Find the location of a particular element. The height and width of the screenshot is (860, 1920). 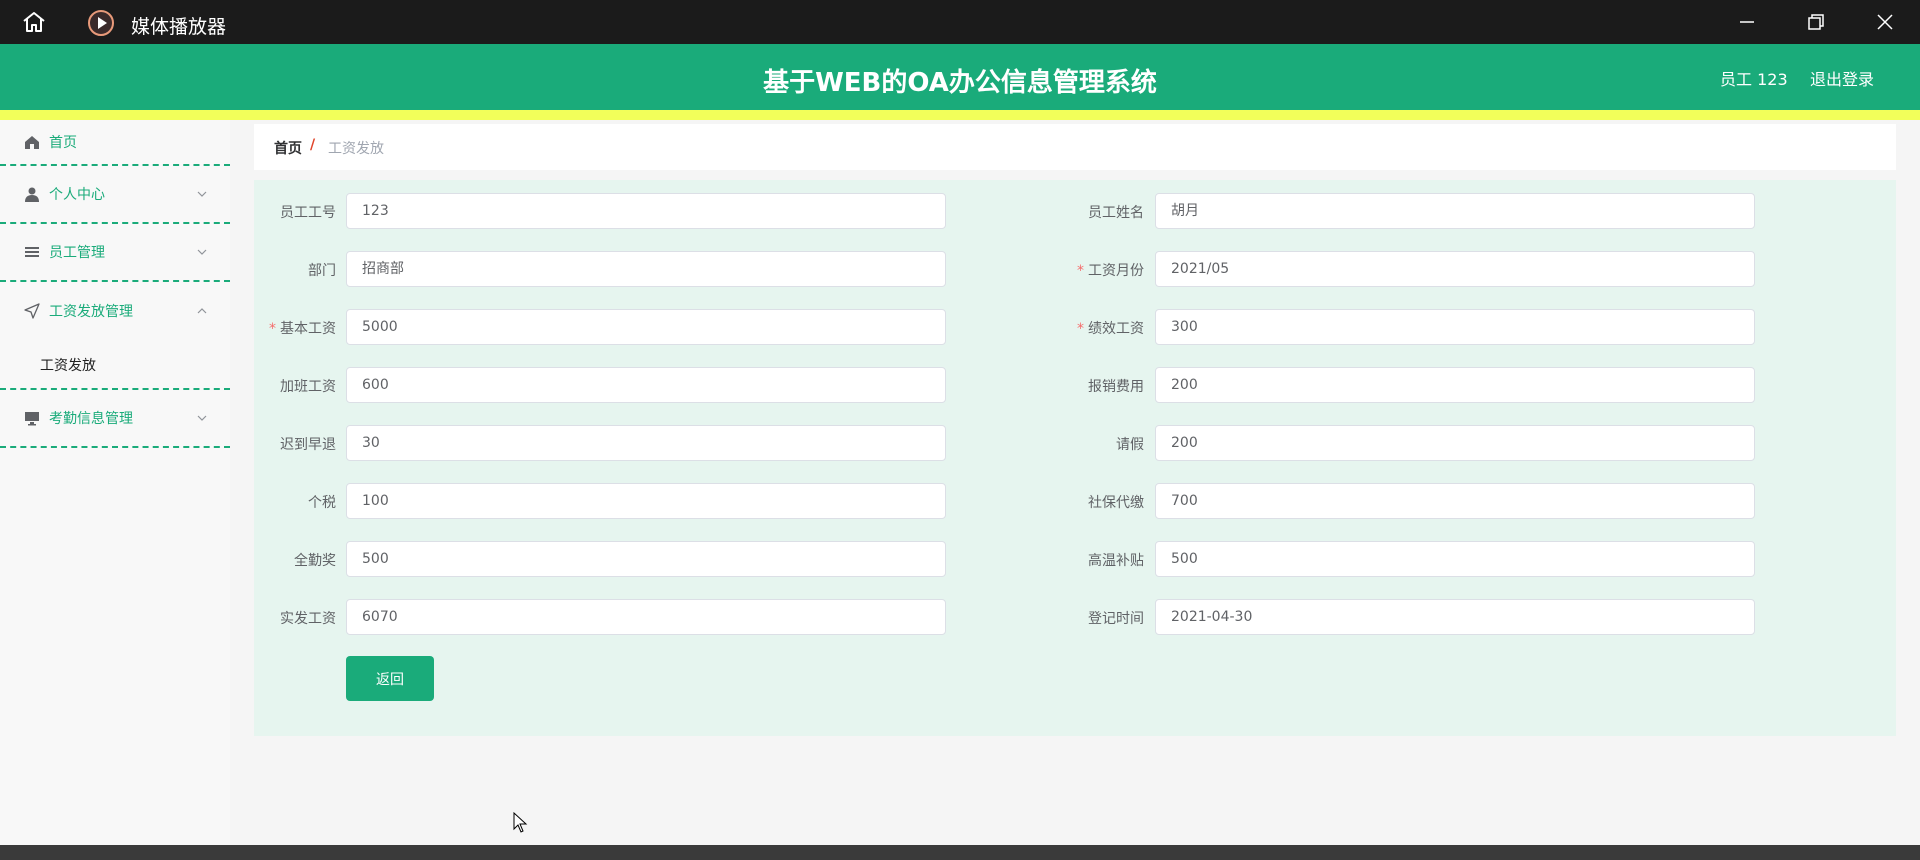

sidebar-item-label: 工资发放管理 is located at coordinates (91, 312).